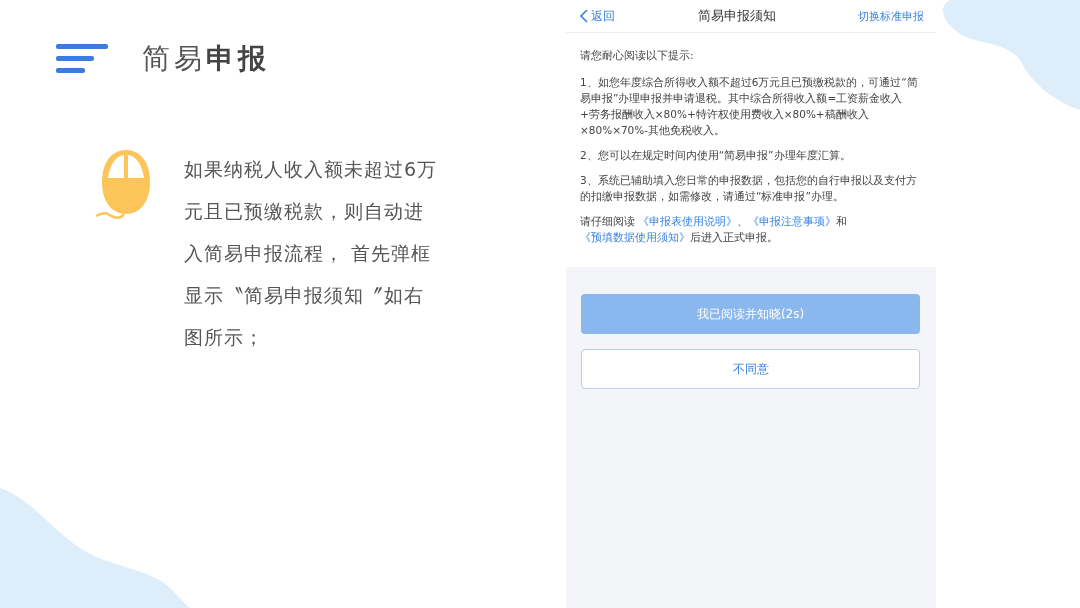 This screenshot has height=608, width=1080. Describe the element at coordinates (635, 237) in the screenshot. I see `document-link: 《预填数据使用须知》` at that location.